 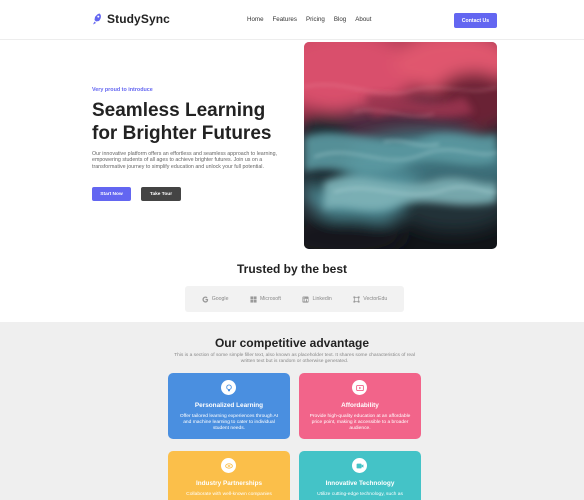 What do you see at coordinates (322, 299) in the screenshot?
I see `partner-logo-label: Linkedin` at bounding box center [322, 299].